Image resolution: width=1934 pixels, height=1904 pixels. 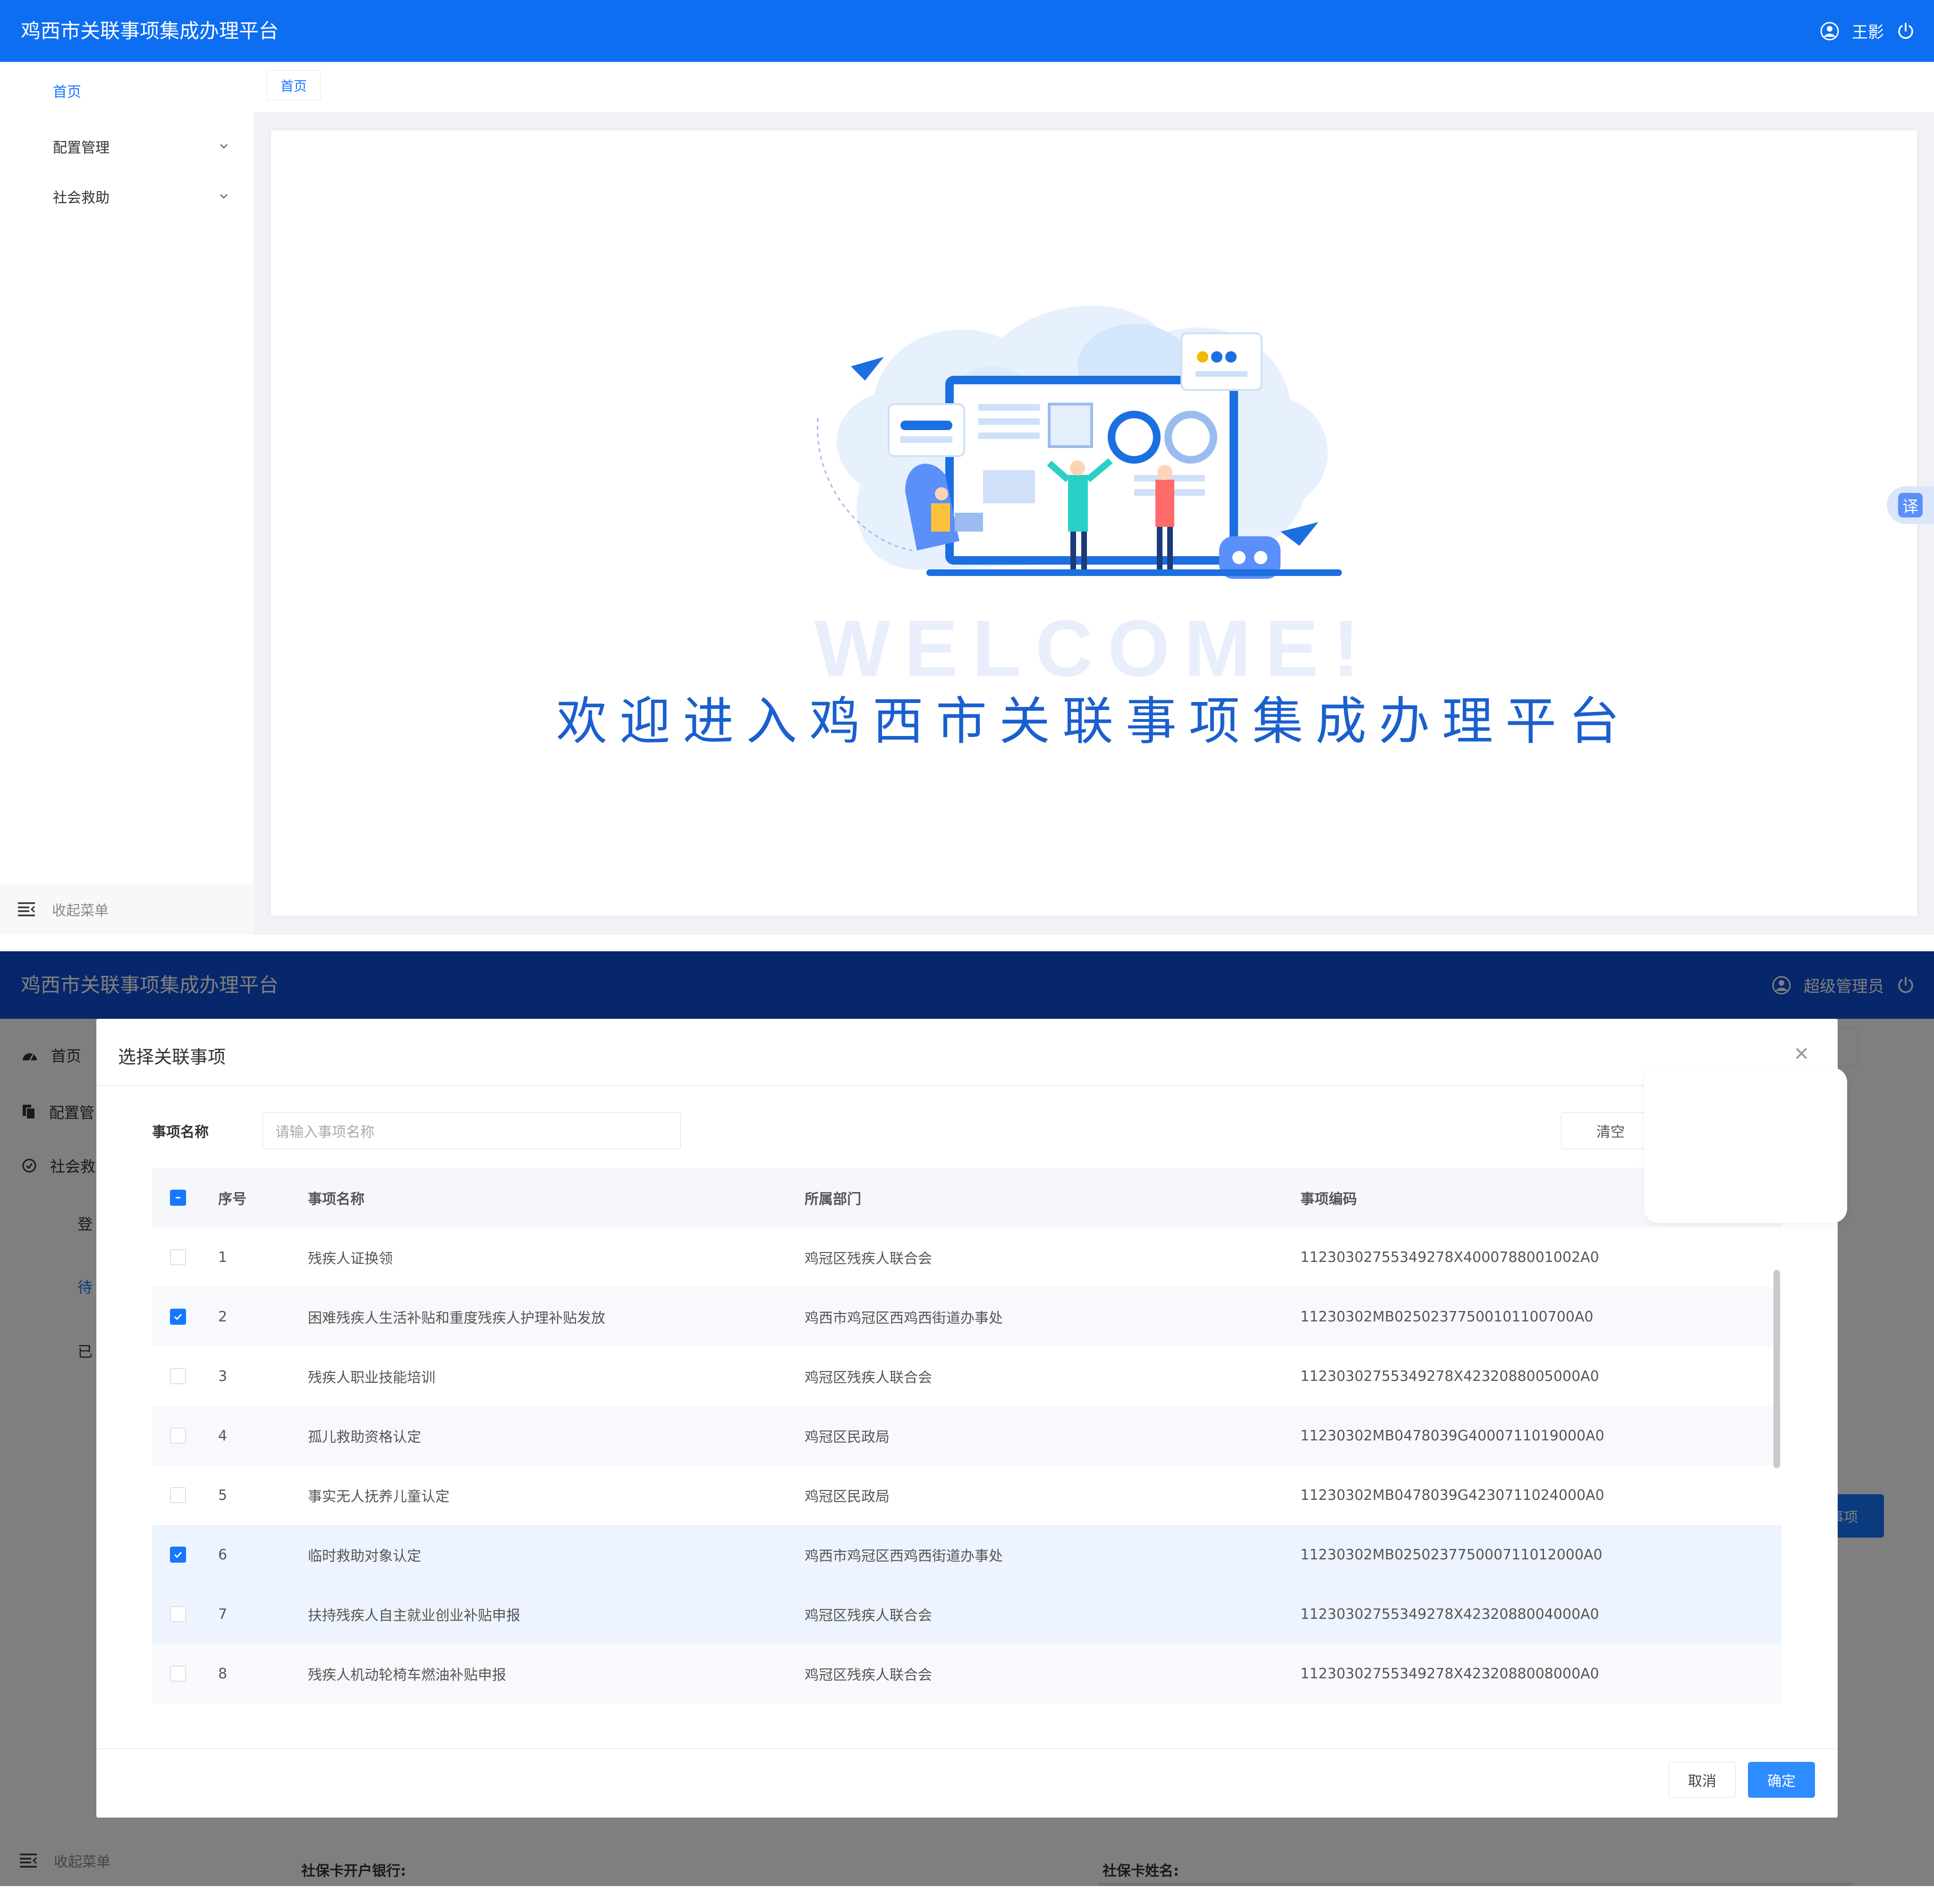 I want to click on user-area: 王影, so click(x=1868, y=31).